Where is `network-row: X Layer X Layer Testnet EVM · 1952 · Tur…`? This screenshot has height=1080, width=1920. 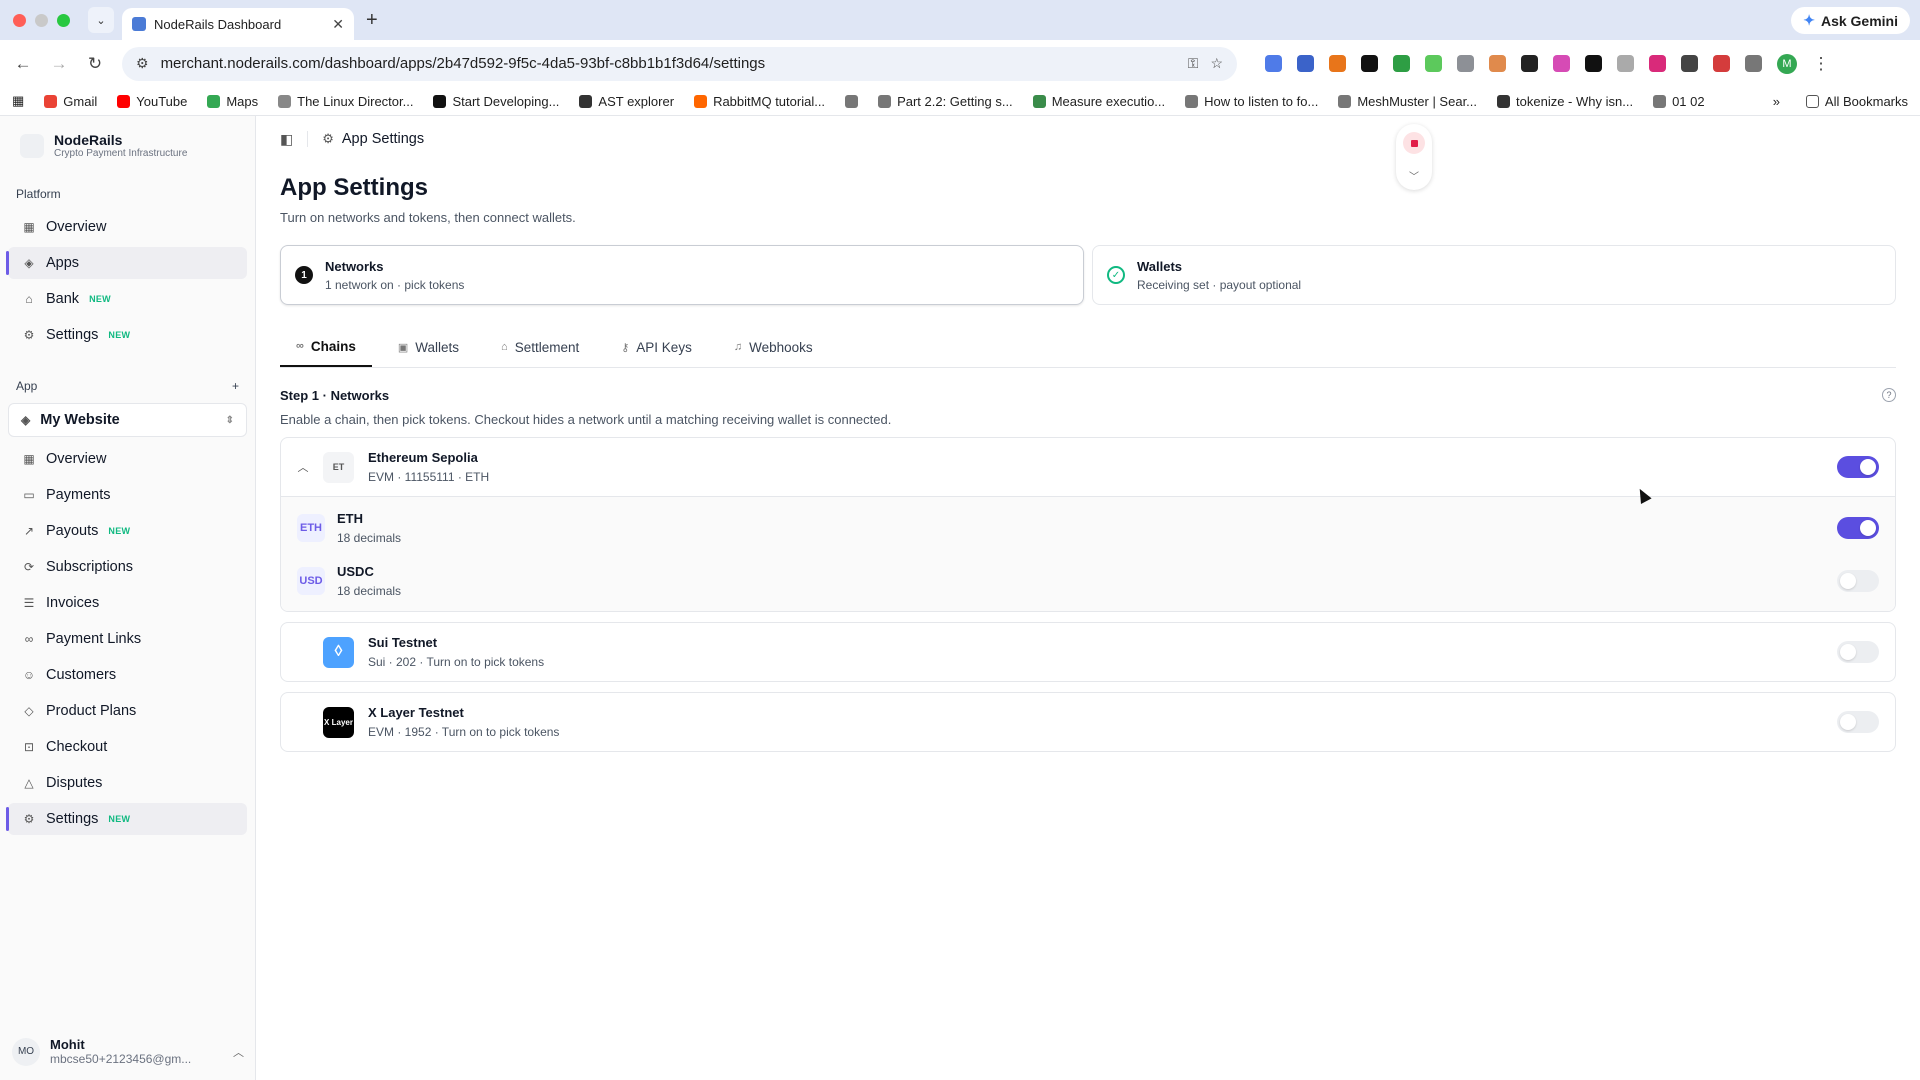
network-row: X Layer X Layer Testnet EVM · 1952 · Tur… is located at coordinates (1088, 722).